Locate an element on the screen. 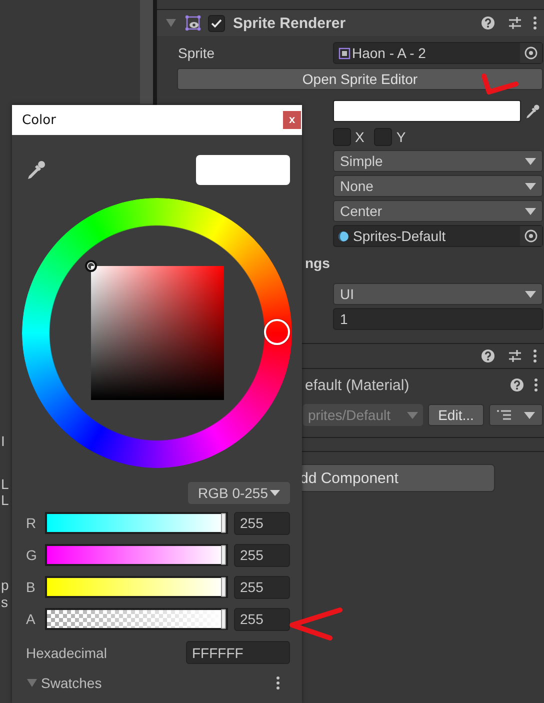 The image size is (544, 703). channel-label: R is located at coordinates (32, 523).